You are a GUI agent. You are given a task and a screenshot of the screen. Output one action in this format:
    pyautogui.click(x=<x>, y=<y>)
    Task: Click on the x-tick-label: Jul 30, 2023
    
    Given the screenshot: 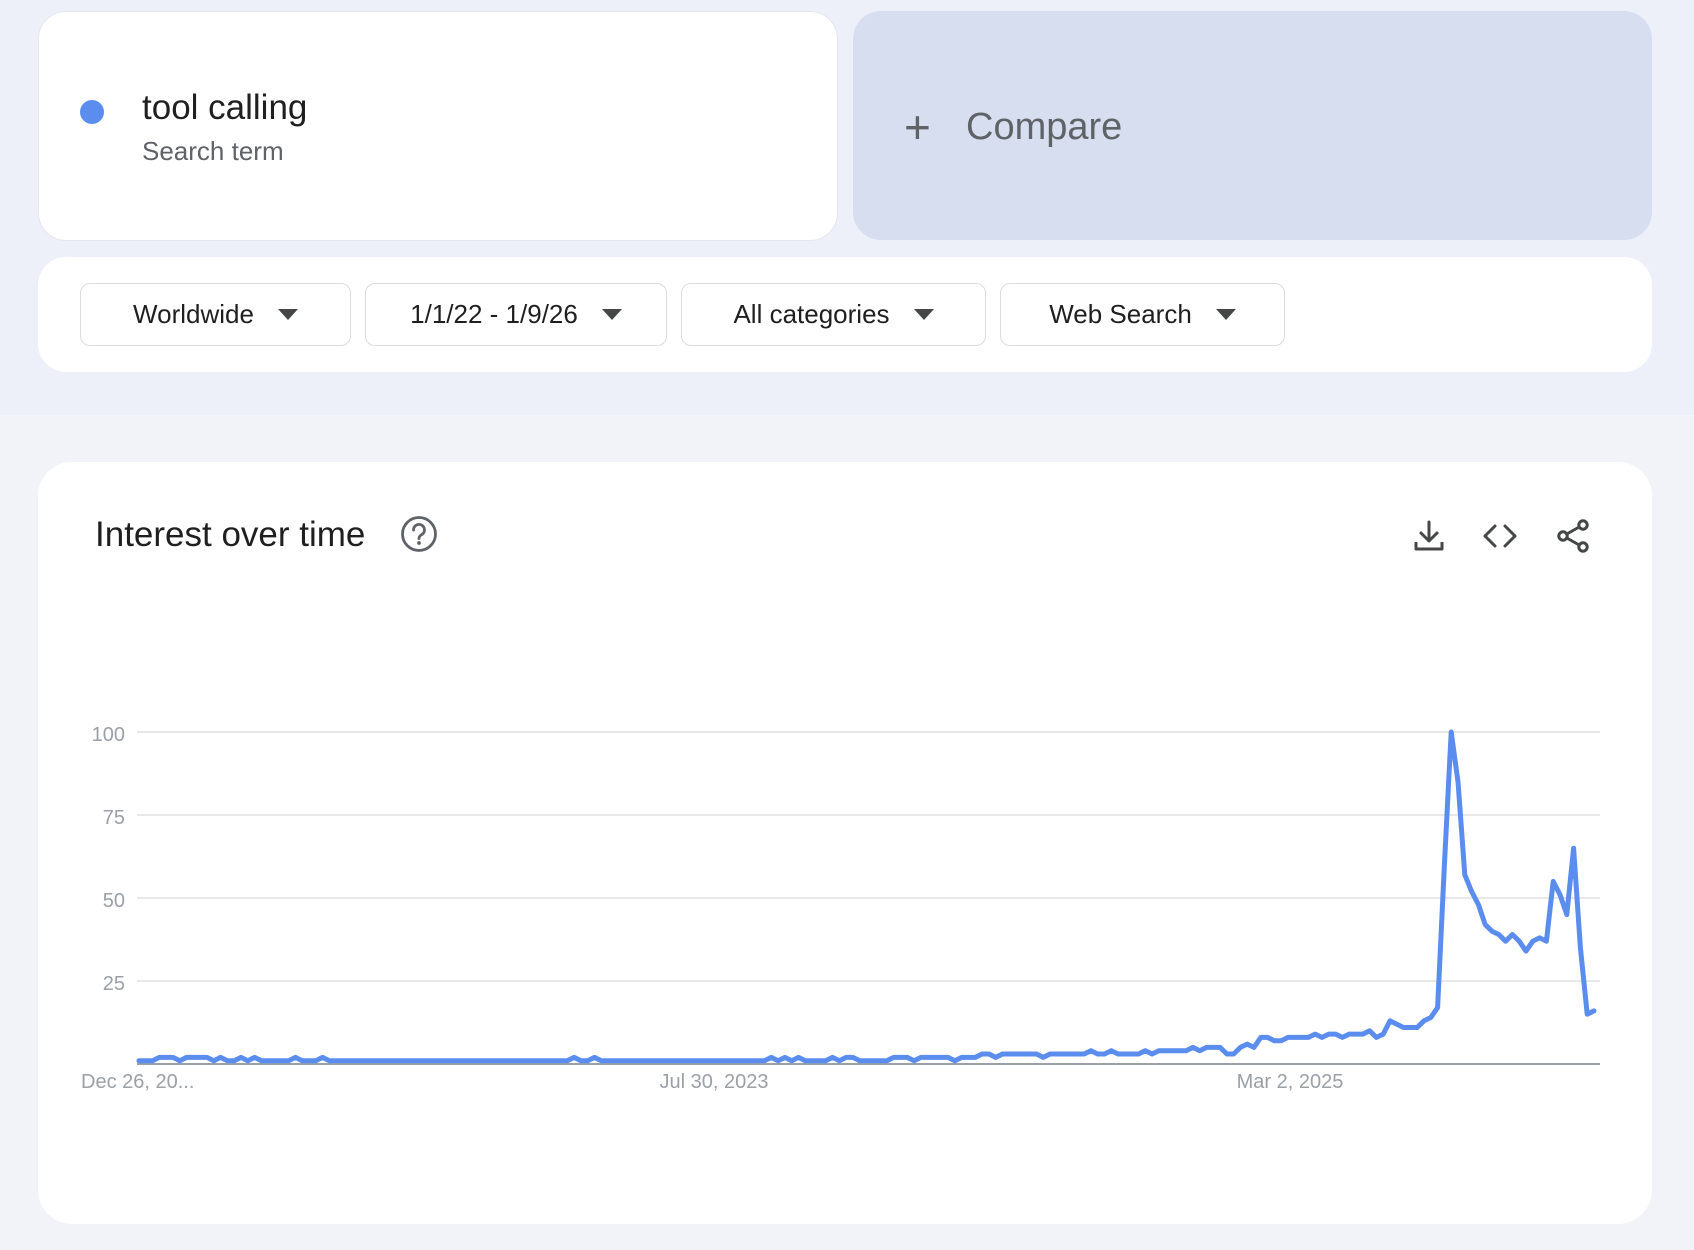 What is the action you would take?
    pyautogui.click(x=714, y=1082)
    